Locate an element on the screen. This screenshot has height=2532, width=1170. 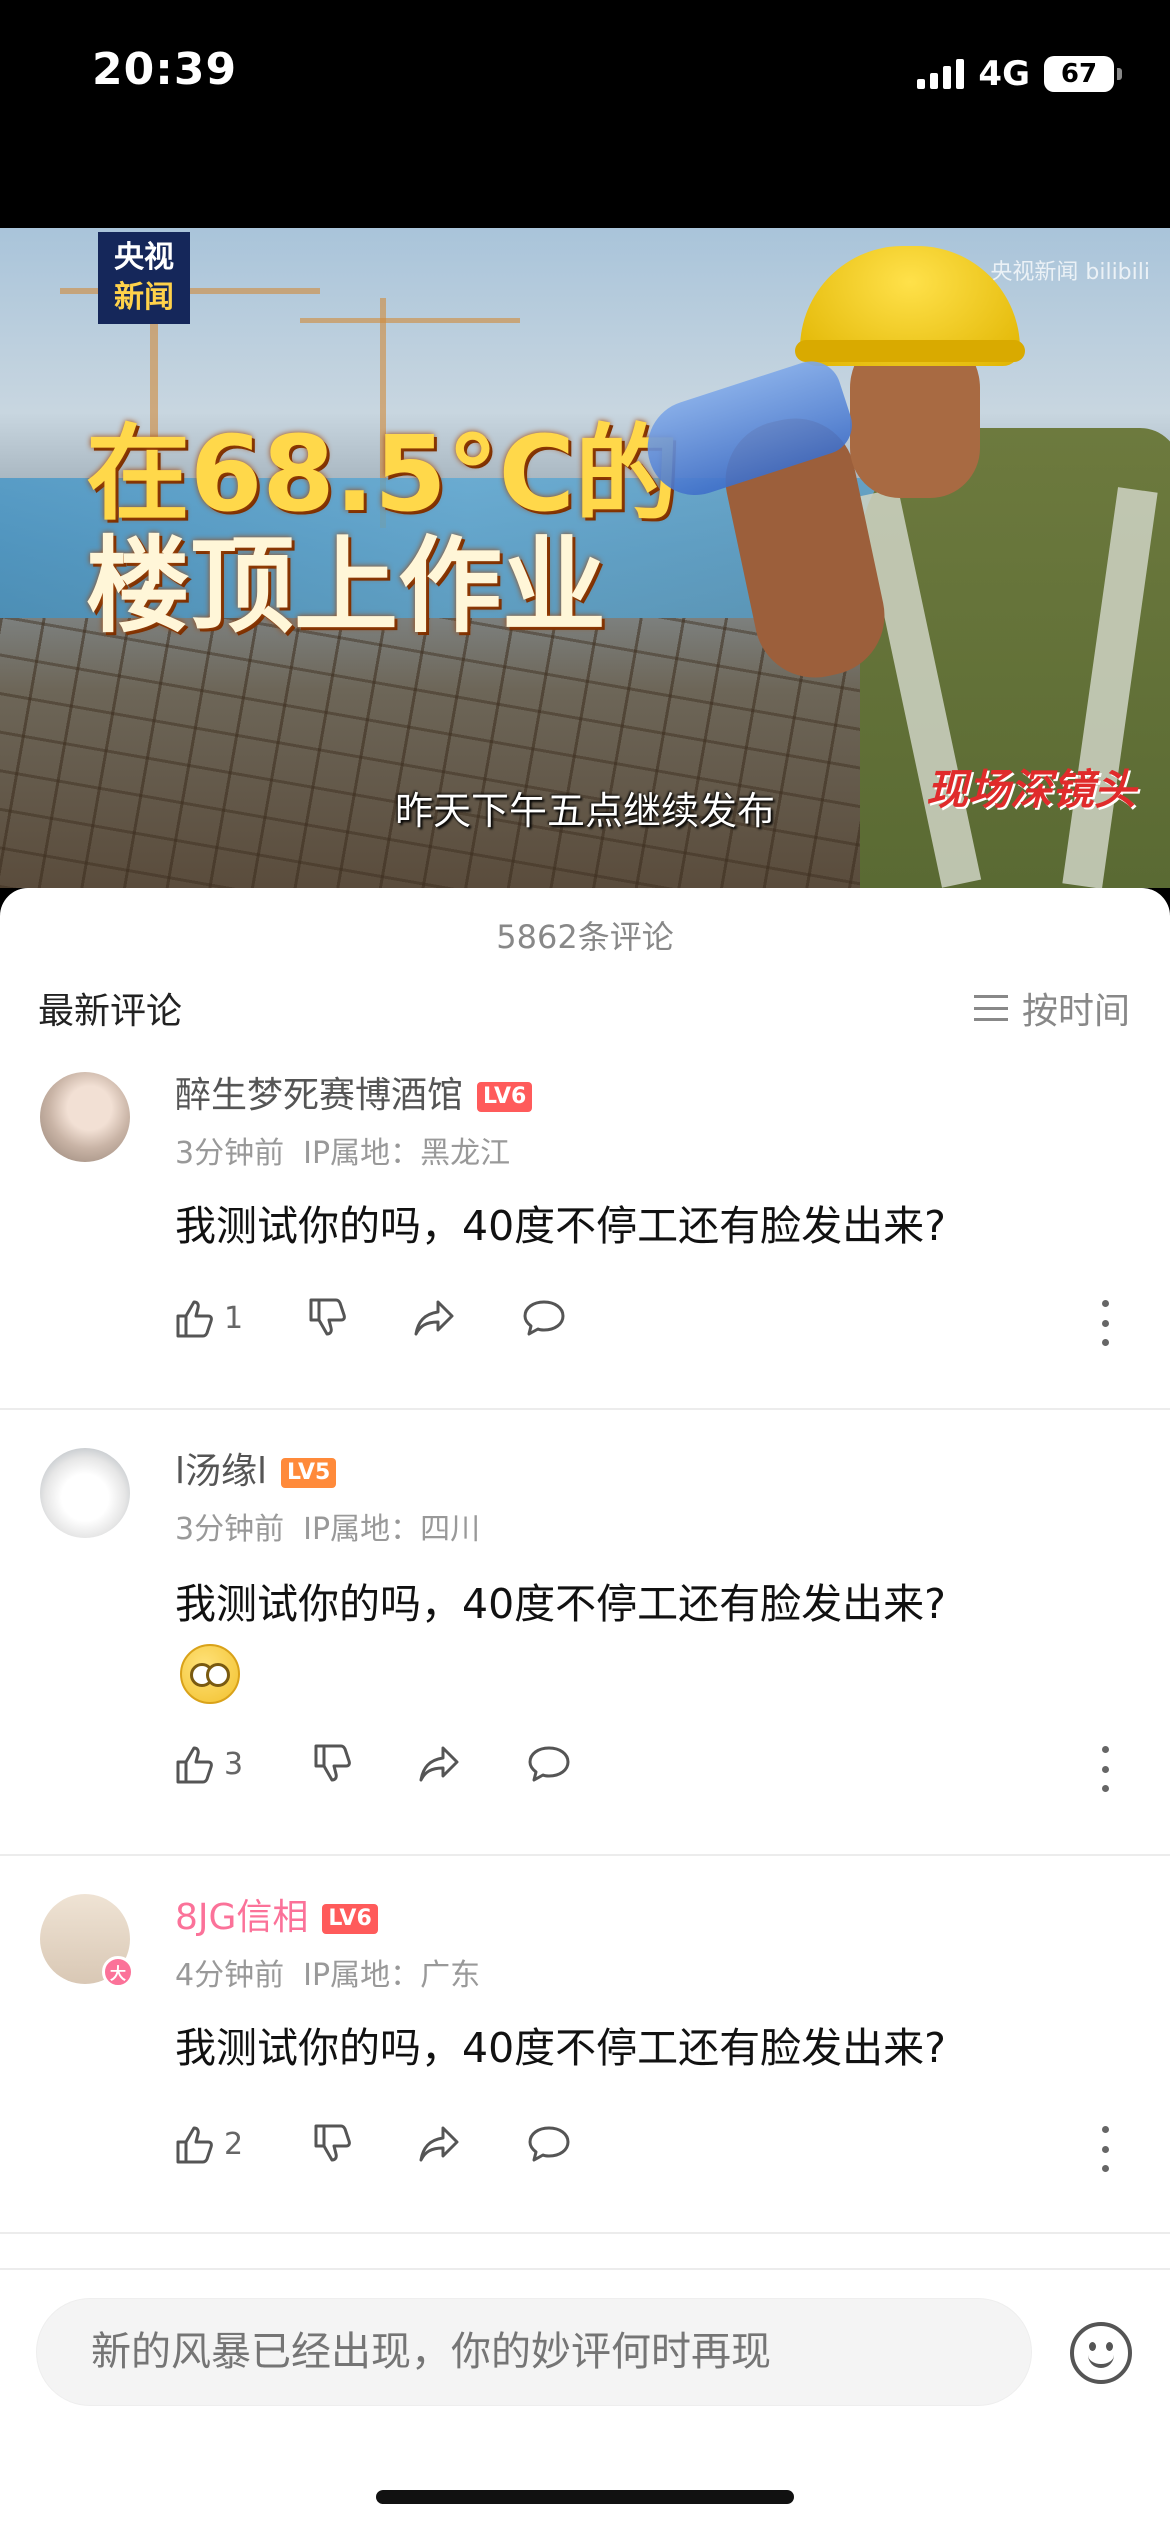
like-count: 3 is located at coordinates (234, 1764).